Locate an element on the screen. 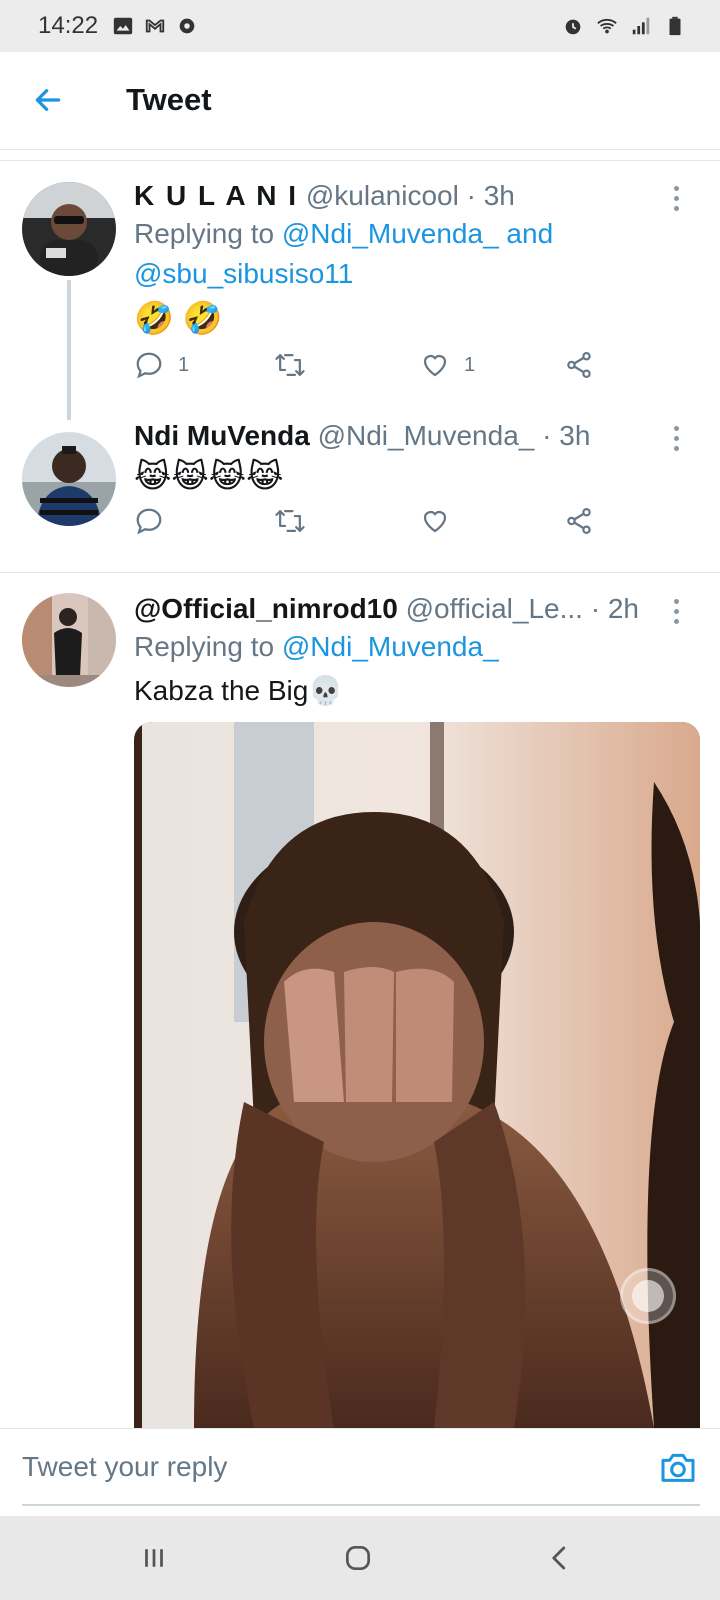  settings-icon is located at coordinates (187, 26).